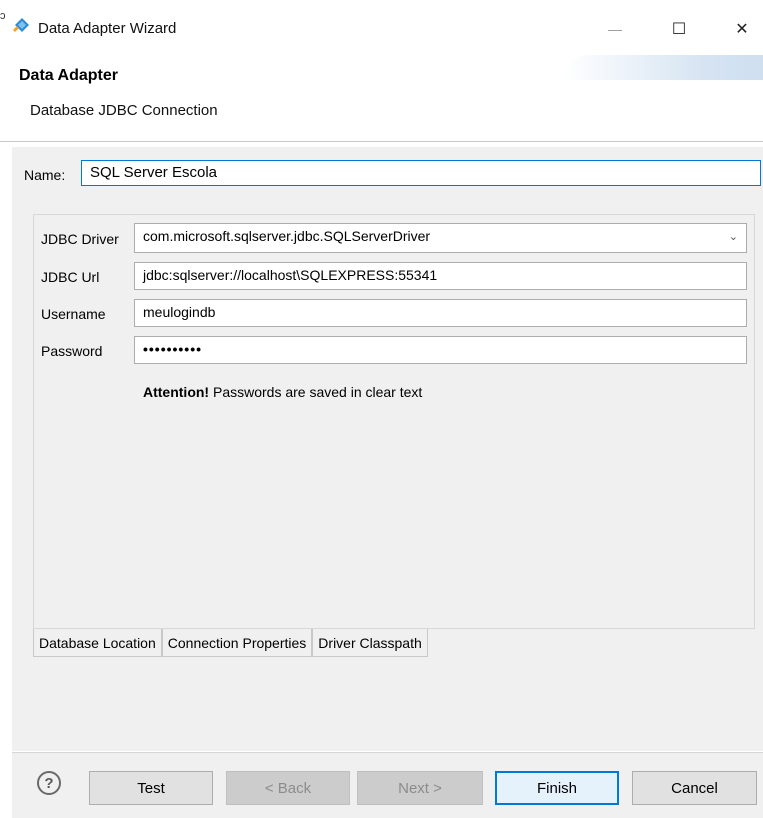  Describe the element at coordinates (68, 75) in the screenshot. I see `page-title: Data Adapter` at that location.